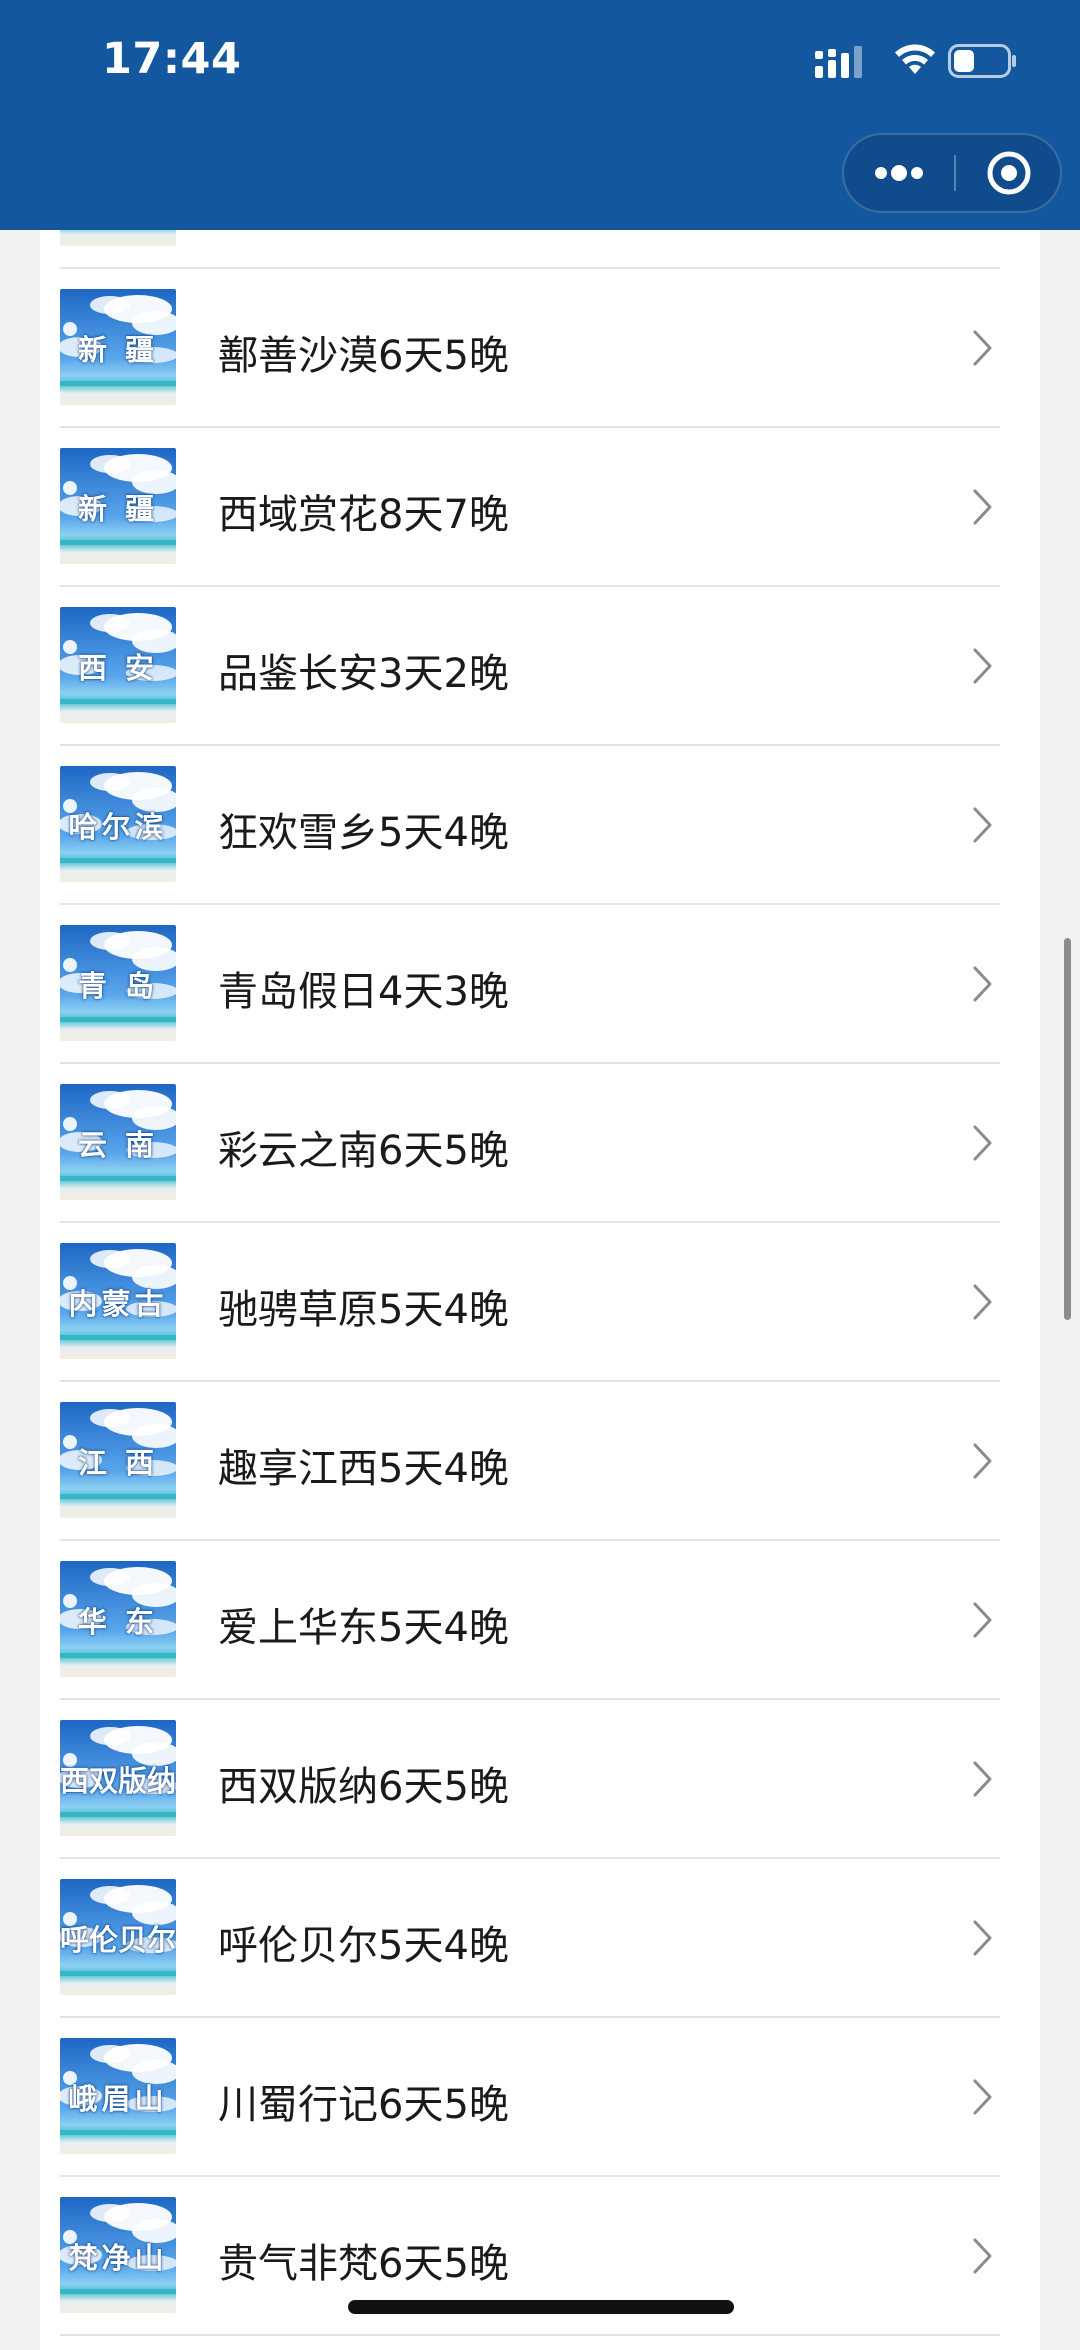 This screenshot has height=2350, width=1080. Describe the element at coordinates (363, 1151) in the screenshot. I see `route-title: 彩云之南6天5晚` at that location.